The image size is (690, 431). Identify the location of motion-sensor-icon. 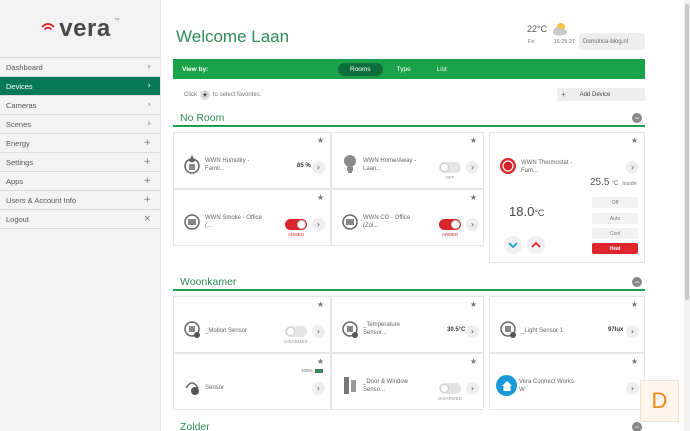
(192, 329).